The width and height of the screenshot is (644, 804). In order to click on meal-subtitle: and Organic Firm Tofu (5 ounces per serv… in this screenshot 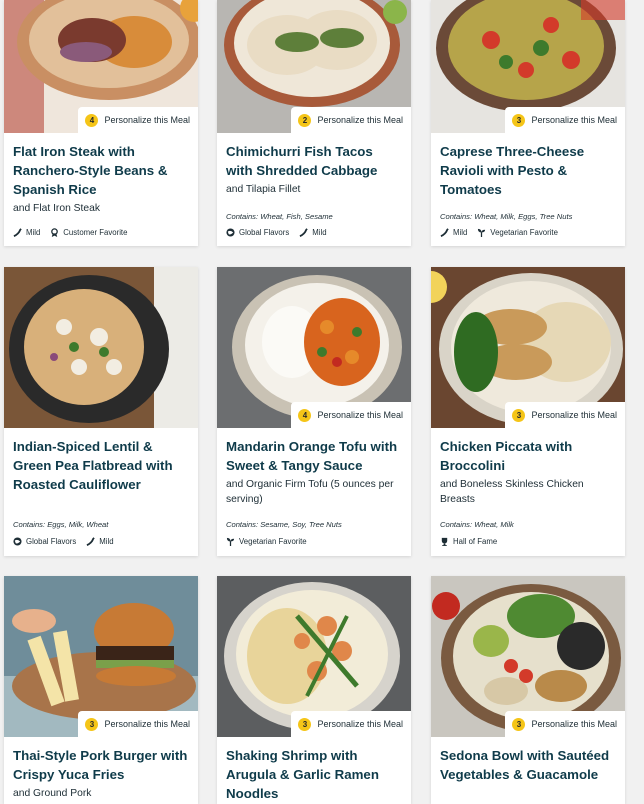, I will do `click(310, 492)`.